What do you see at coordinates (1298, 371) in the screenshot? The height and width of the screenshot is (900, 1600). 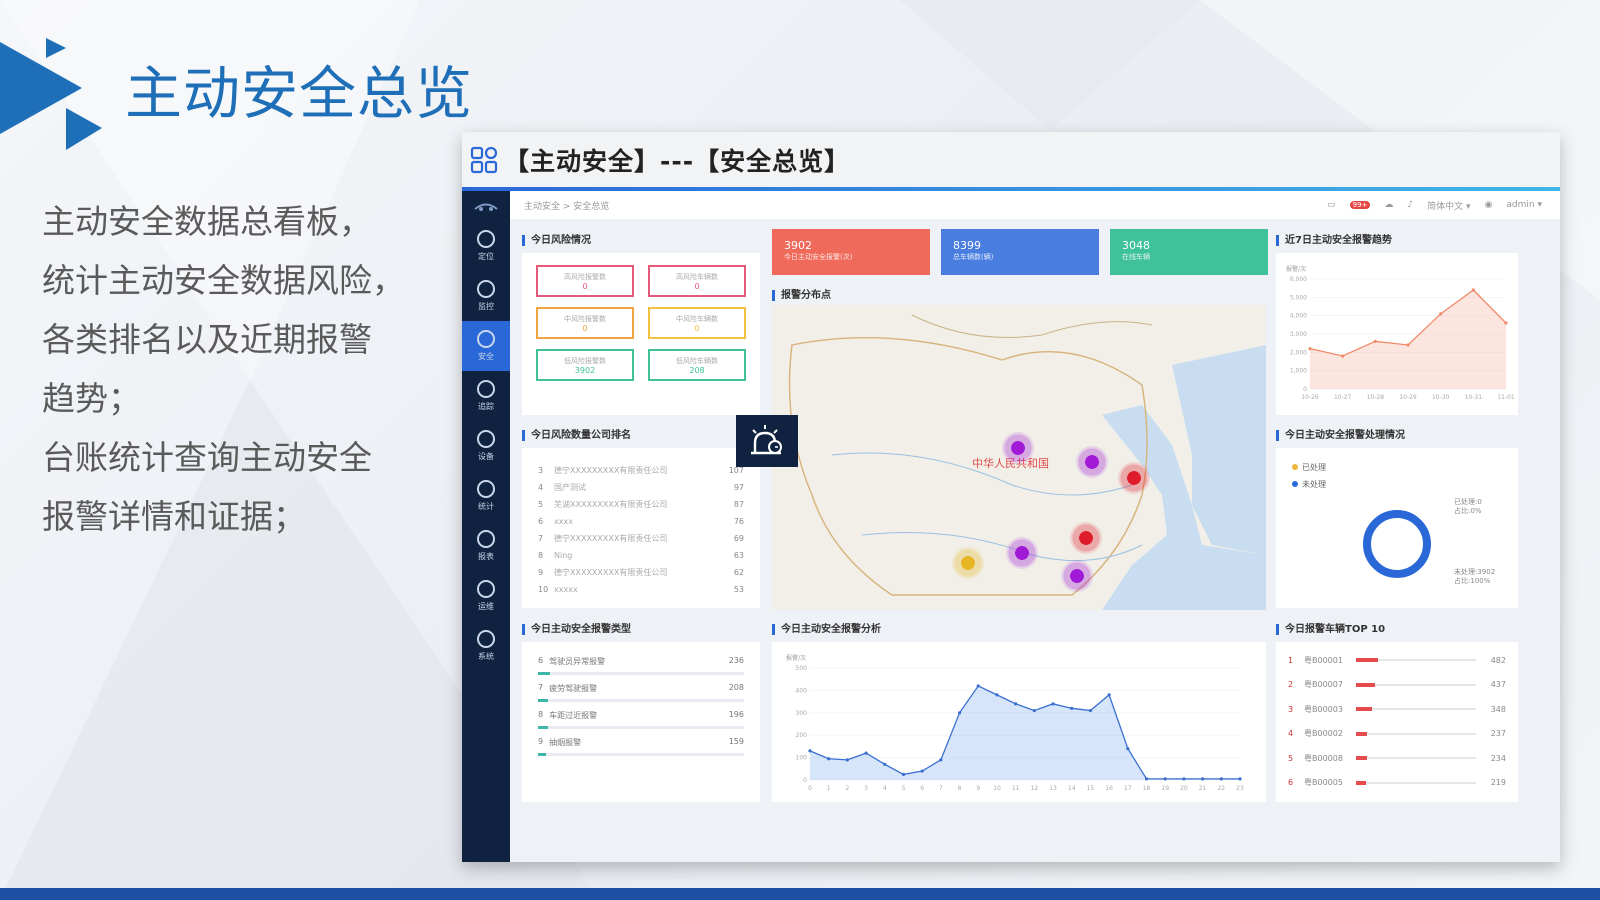 I see `y-tick-label: 1,000` at bounding box center [1298, 371].